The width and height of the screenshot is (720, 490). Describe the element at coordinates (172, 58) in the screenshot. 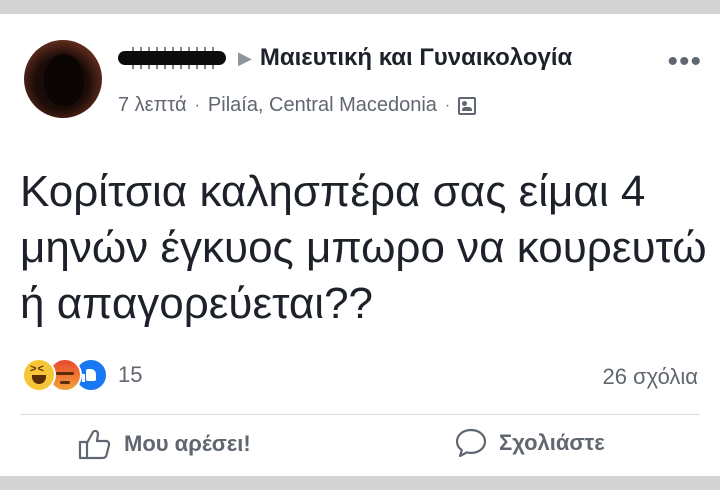

I see `redacted-author-name` at that location.